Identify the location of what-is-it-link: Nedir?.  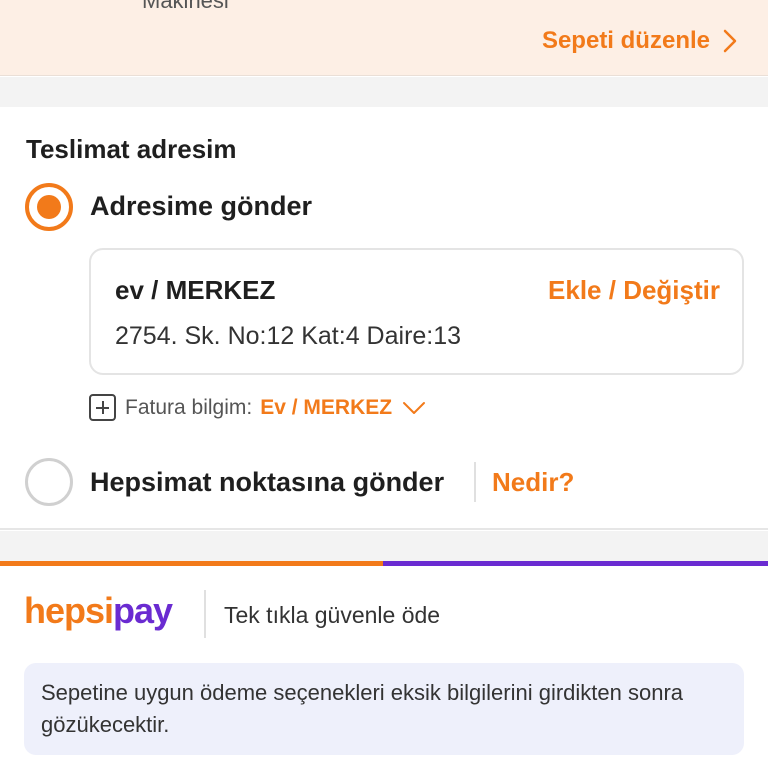
(533, 482).